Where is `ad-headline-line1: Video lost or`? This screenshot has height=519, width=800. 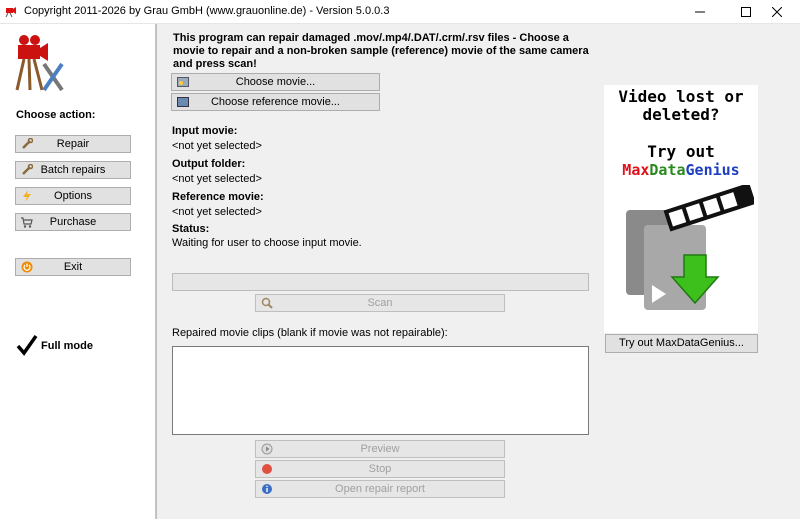 ad-headline-line1: Video lost or is located at coordinates (681, 96).